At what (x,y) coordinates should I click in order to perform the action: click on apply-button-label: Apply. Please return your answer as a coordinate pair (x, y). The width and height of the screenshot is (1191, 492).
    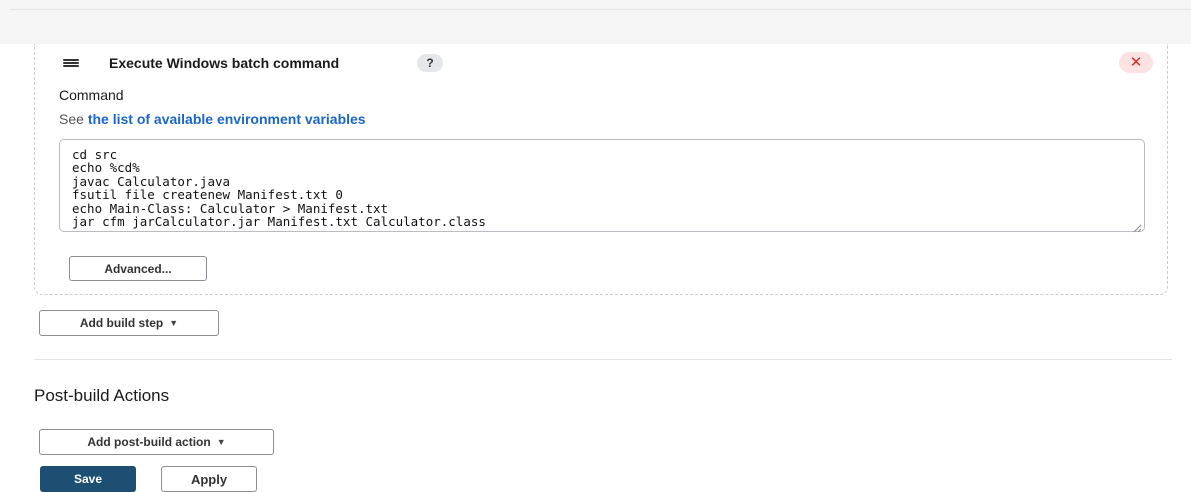
    Looking at the image, I should click on (209, 479).